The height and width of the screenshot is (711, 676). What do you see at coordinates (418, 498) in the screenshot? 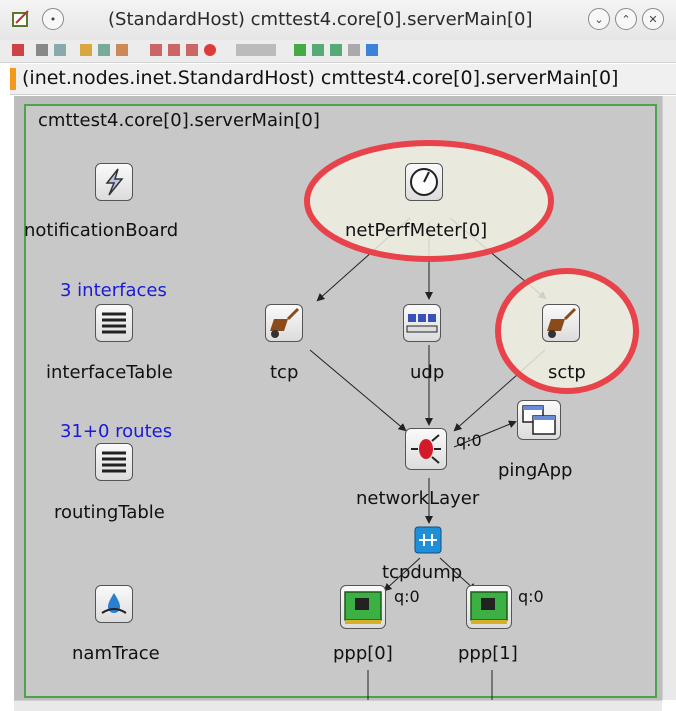
I see `network-layer-label: networkLayer` at bounding box center [418, 498].